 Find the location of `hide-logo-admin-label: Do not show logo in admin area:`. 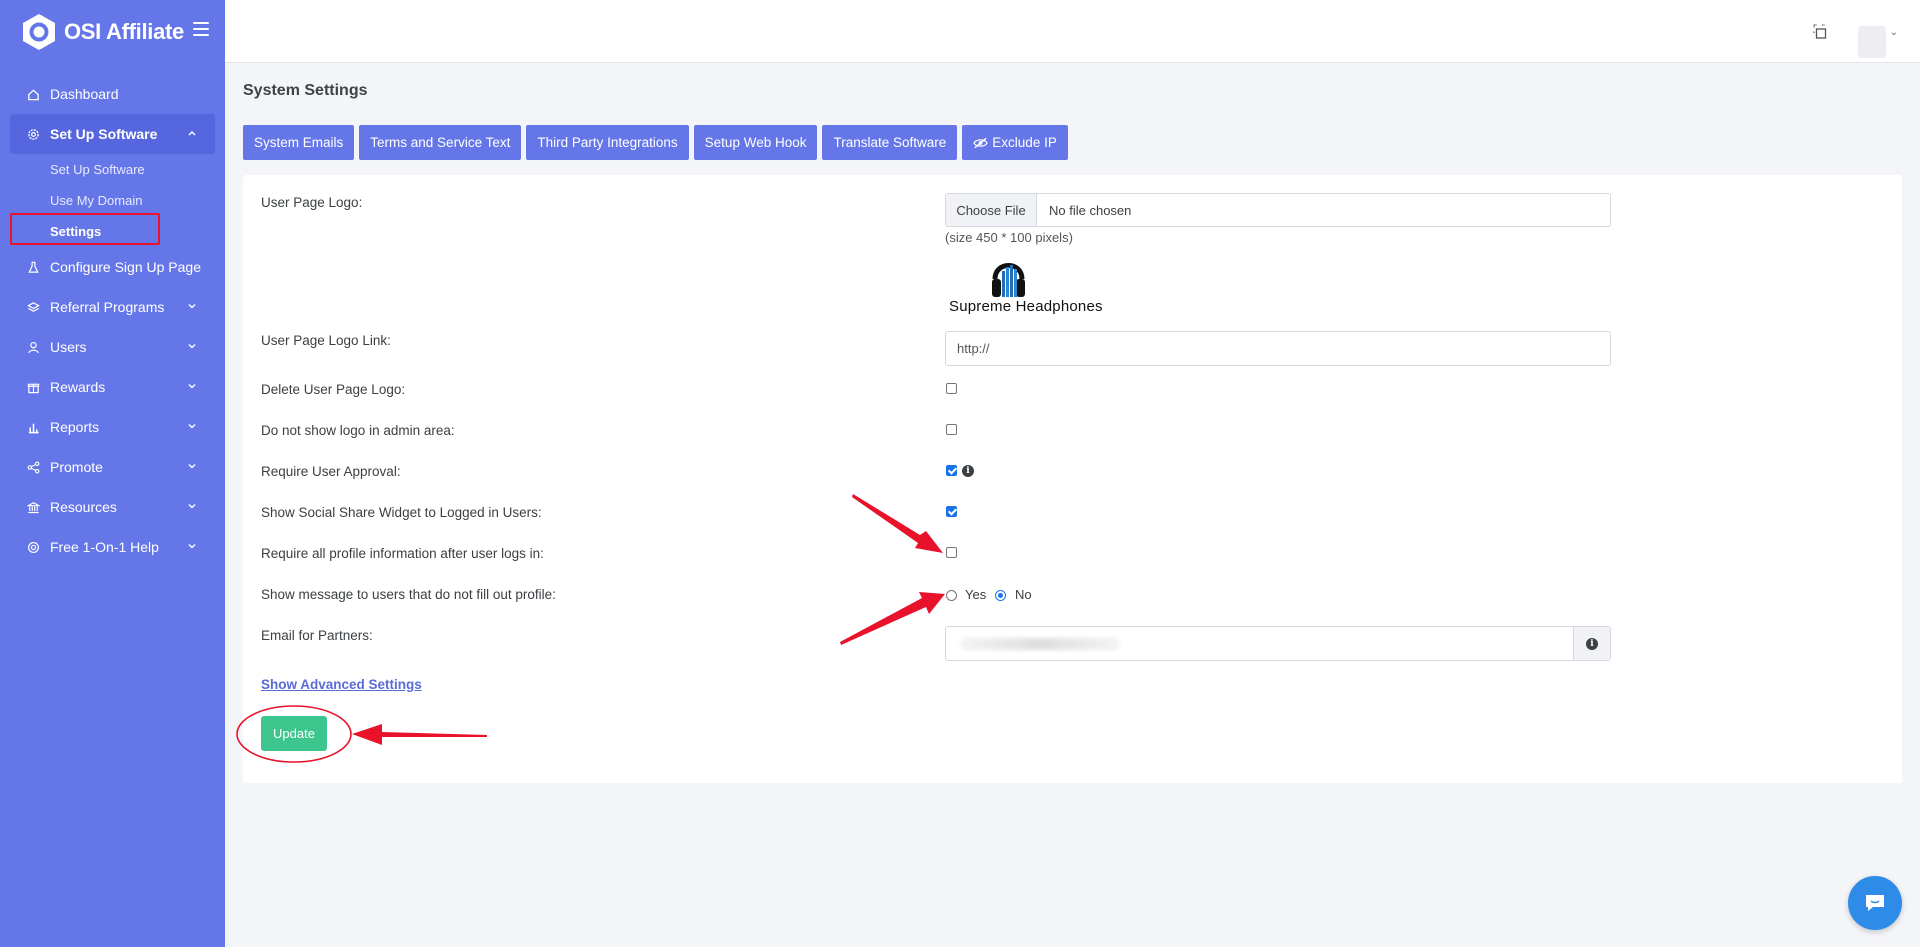

hide-logo-admin-label: Do not show logo in admin area: is located at coordinates (358, 430).